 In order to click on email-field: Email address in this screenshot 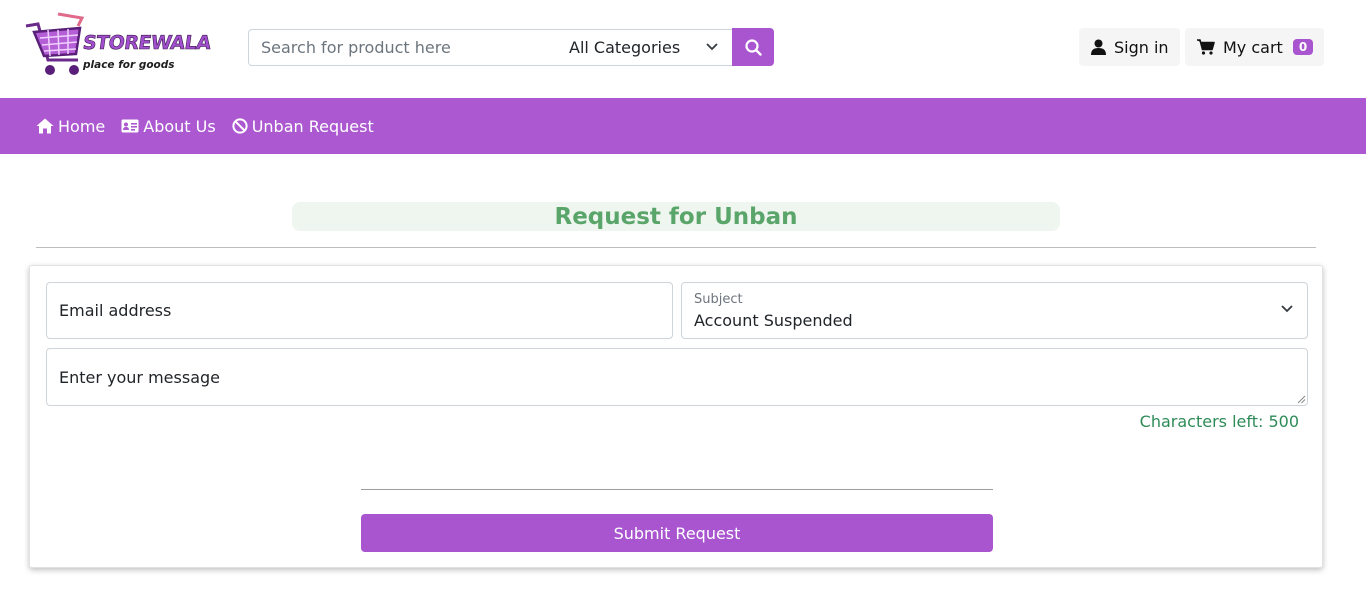, I will do `click(359, 310)`.